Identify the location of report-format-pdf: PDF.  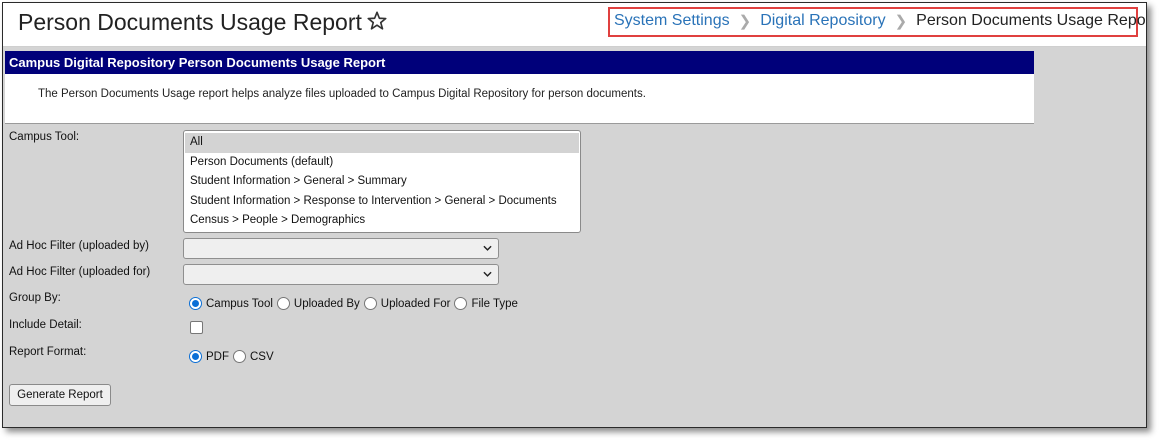
(209, 356).